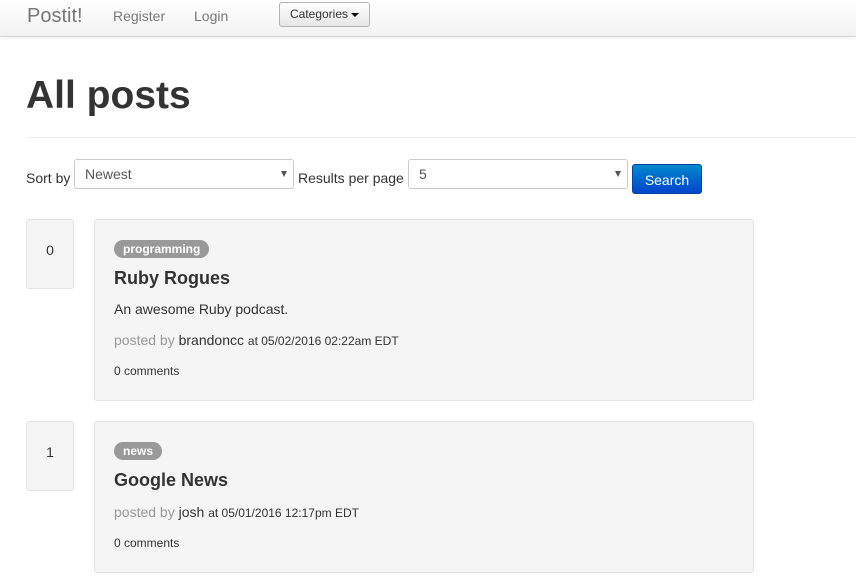 Image resolution: width=856 pixels, height=586 pixels. What do you see at coordinates (211, 340) in the screenshot?
I see `author-link: brandoncc` at bounding box center [211, 340].